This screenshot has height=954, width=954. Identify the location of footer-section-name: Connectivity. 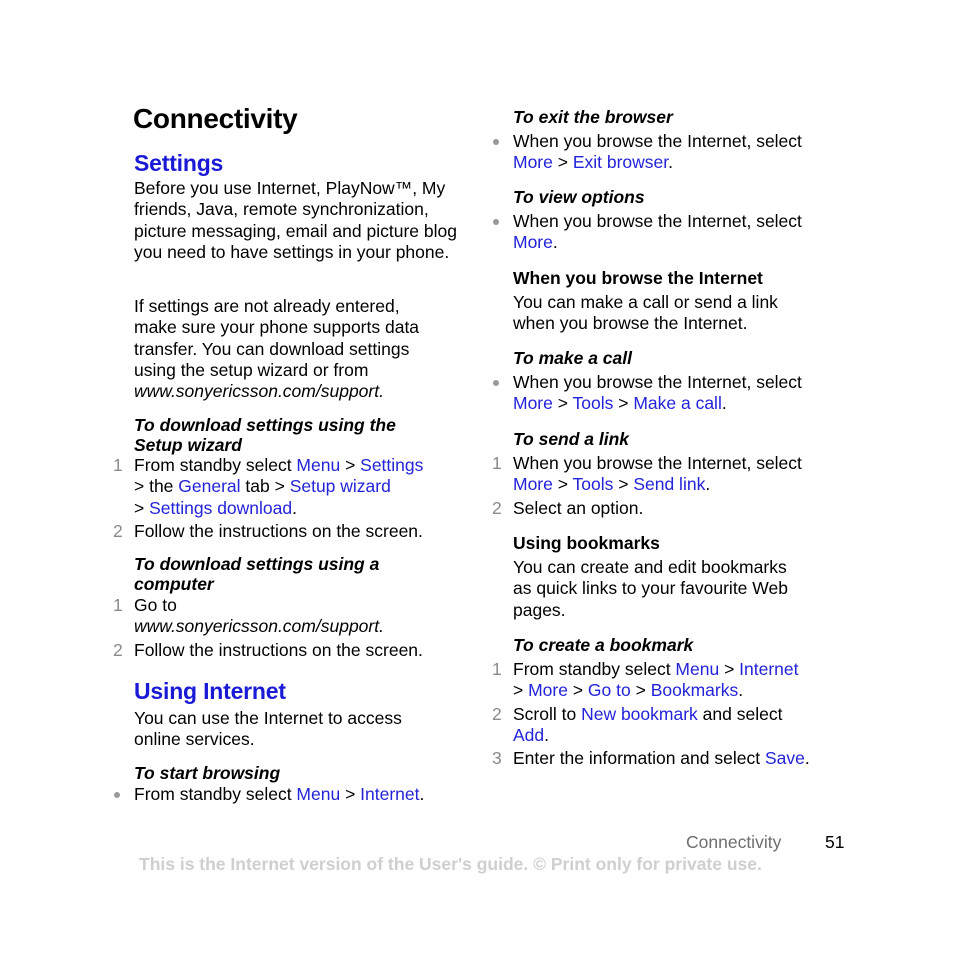
(734, 842).